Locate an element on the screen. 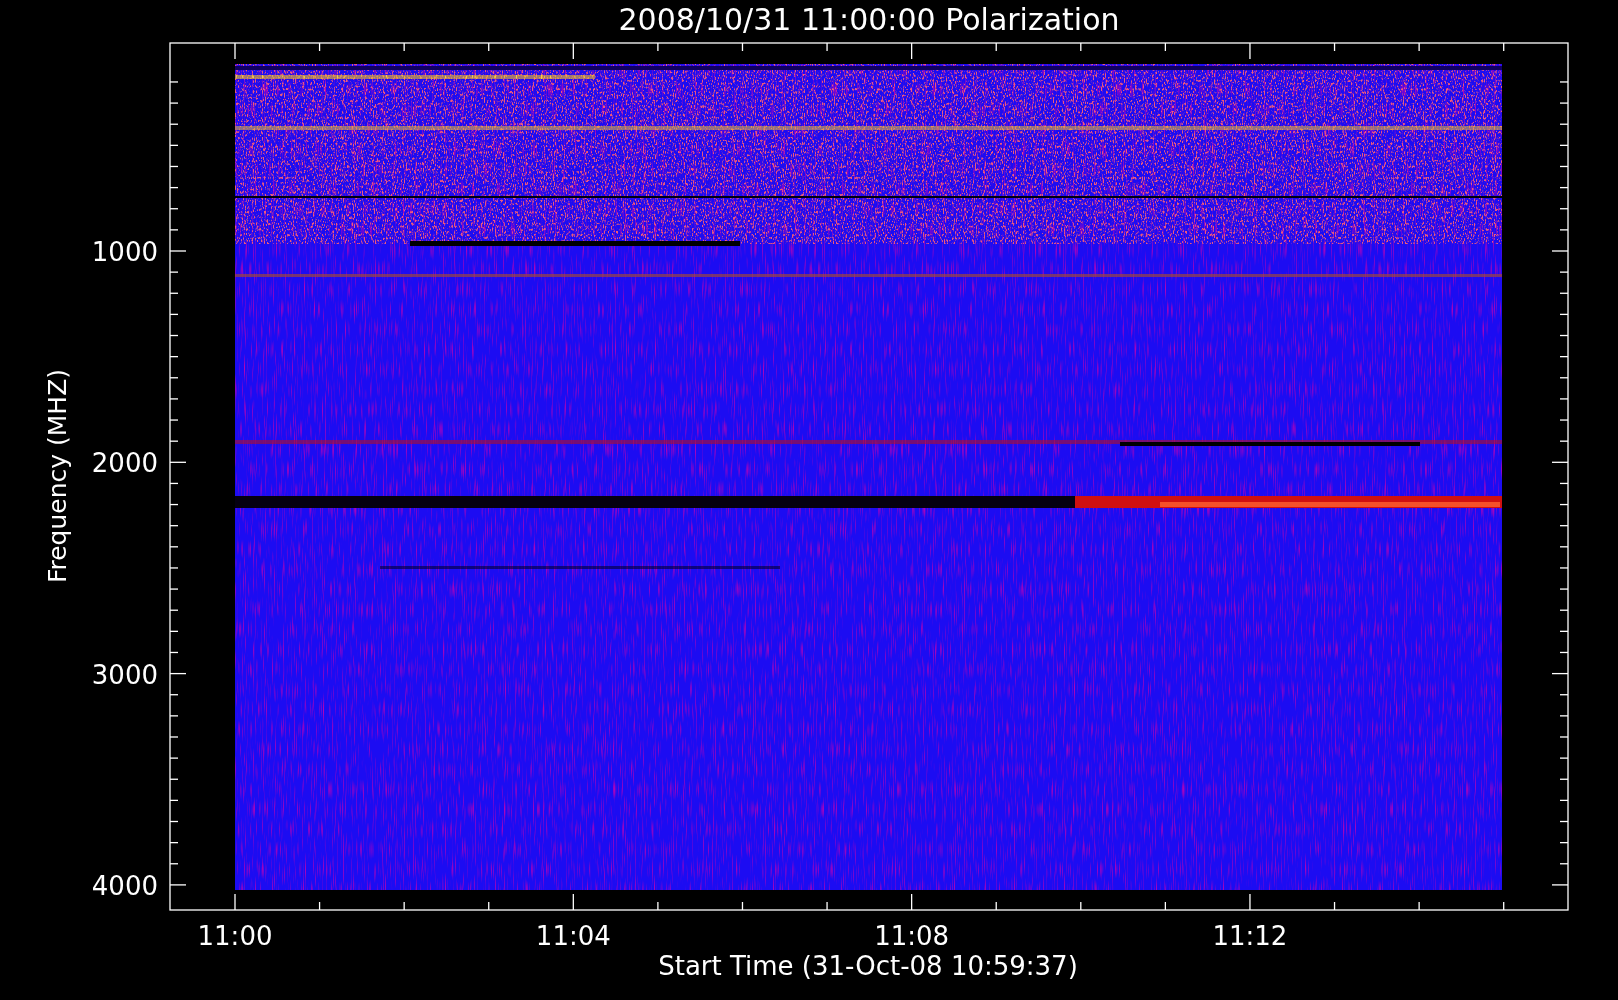 This screenshot has height=1000, width=1618. x-tick-label: 11:08 is located at coordinates (912, 936).